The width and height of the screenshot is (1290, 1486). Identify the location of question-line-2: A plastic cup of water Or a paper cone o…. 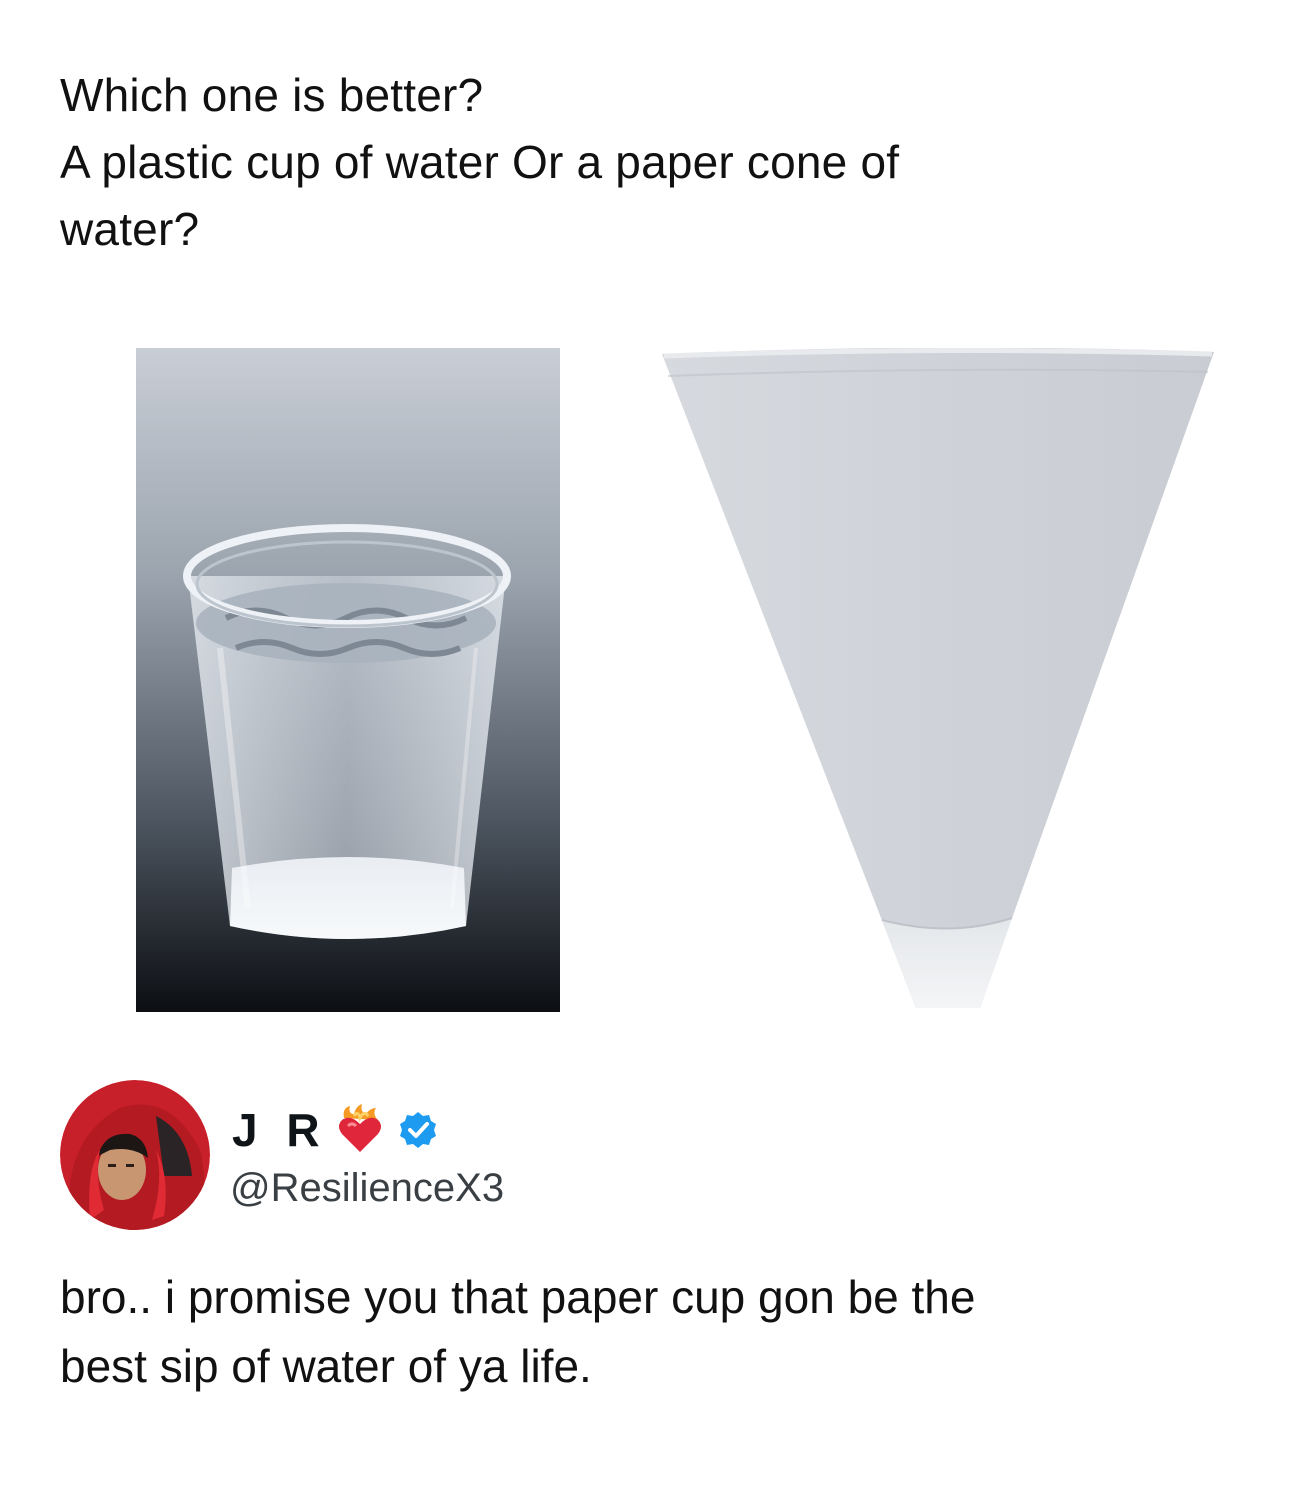
(480, 162).